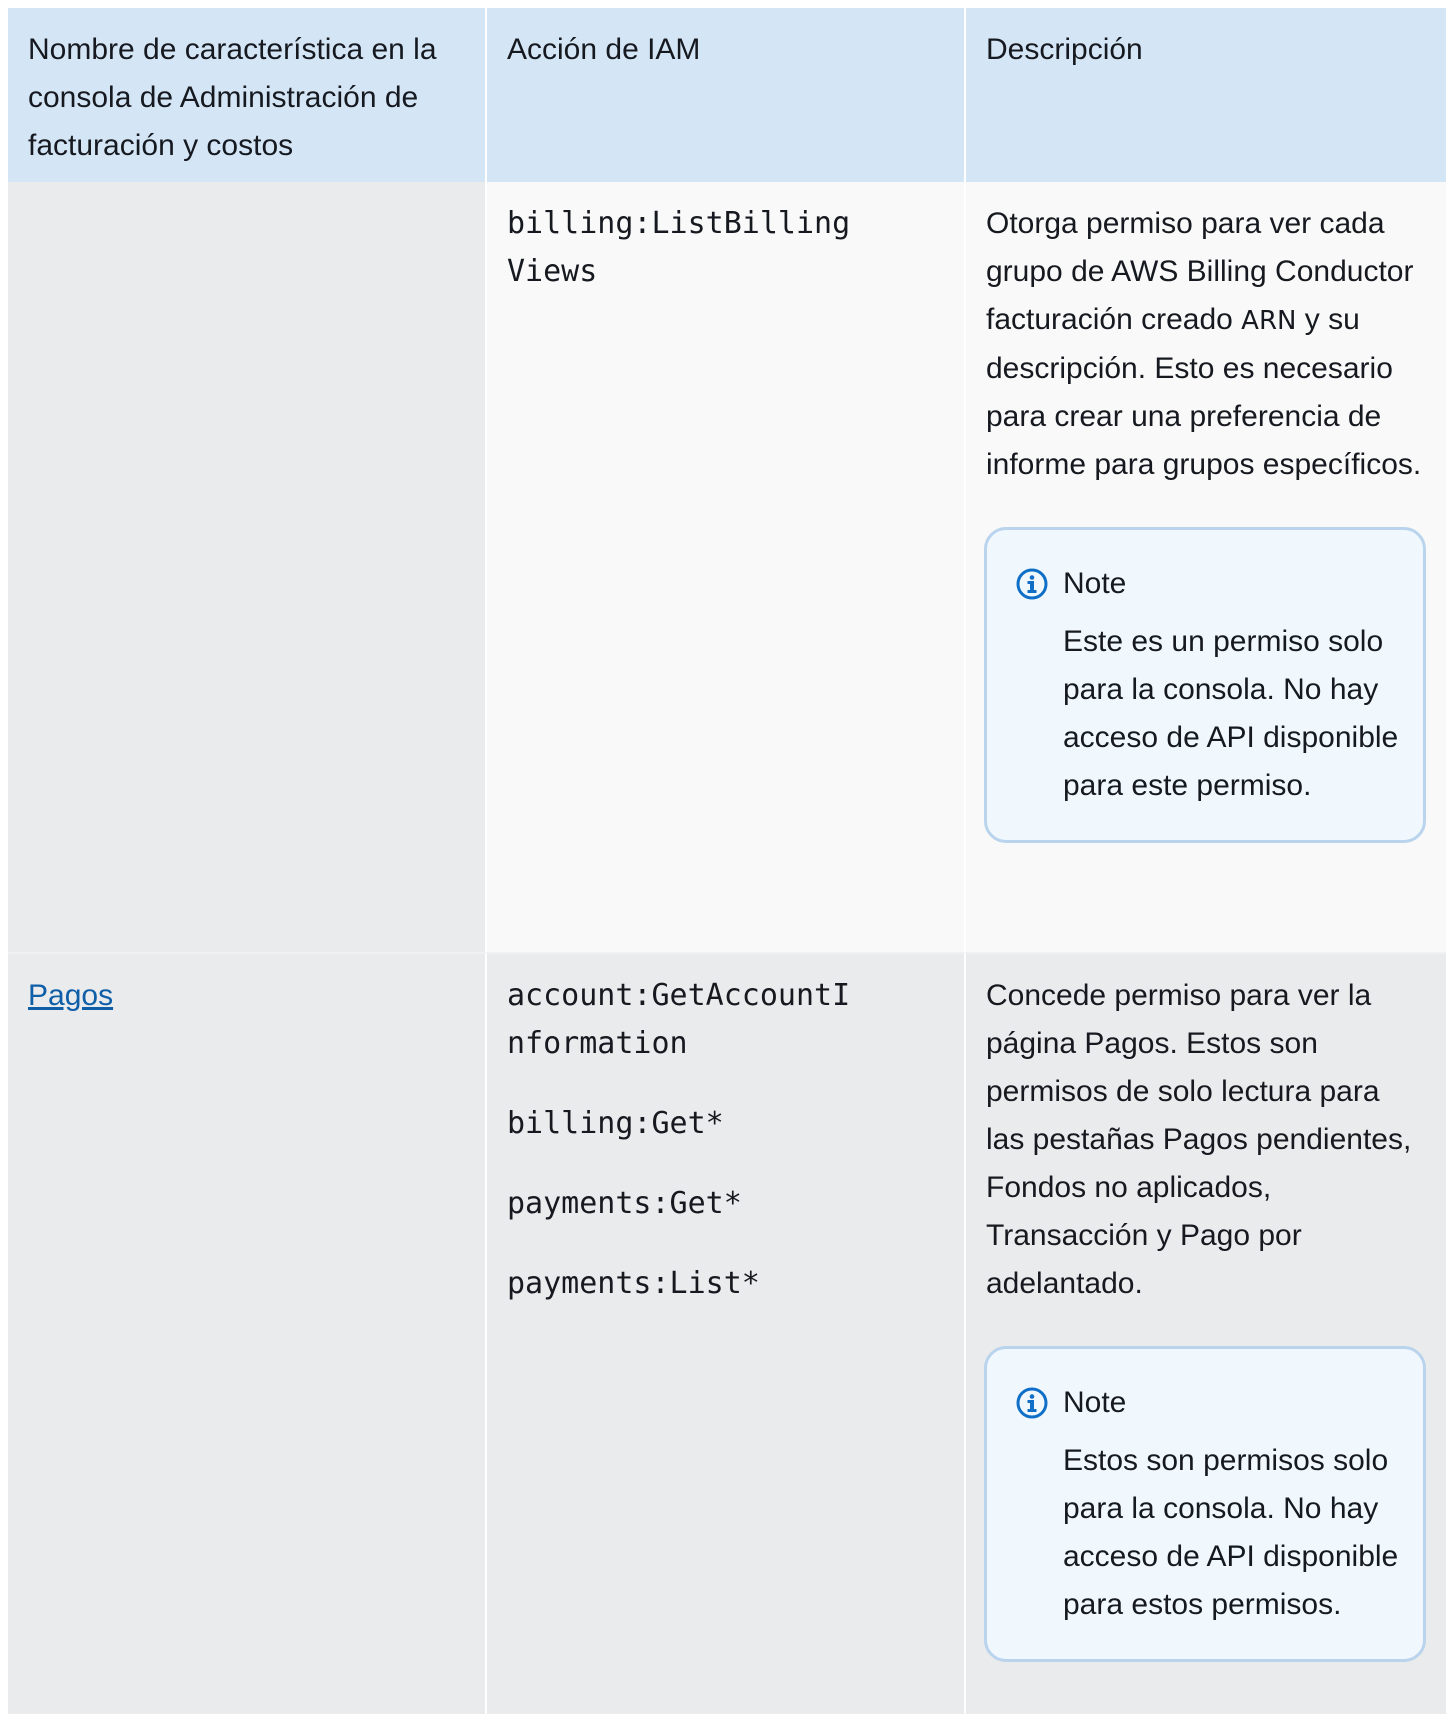 This screenshot has width=1448, height=1714. Describe the element at coordinates (679, 1019) in the screenshot. I see `iam-action: account:GetAccountInformation` at that location.